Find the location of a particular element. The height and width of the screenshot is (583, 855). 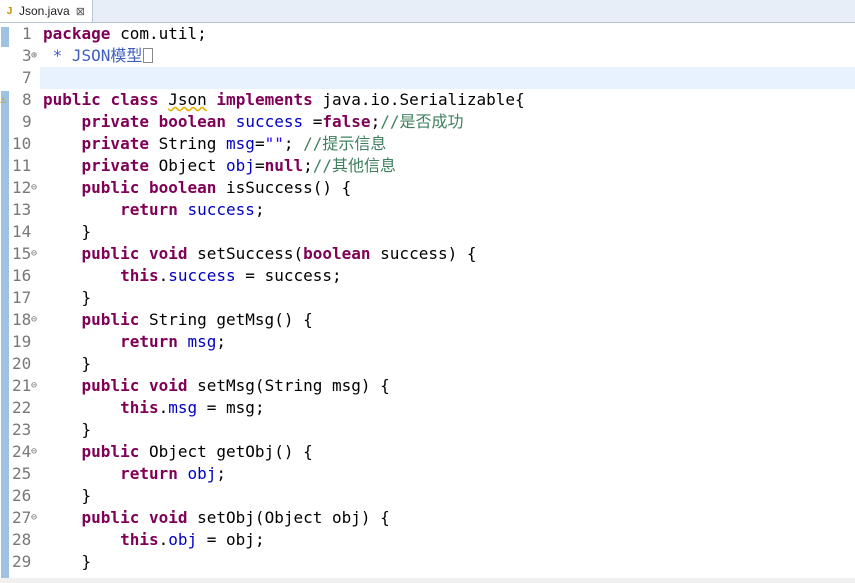

close-icon: ⊠ is located at coordinates (80, 11).